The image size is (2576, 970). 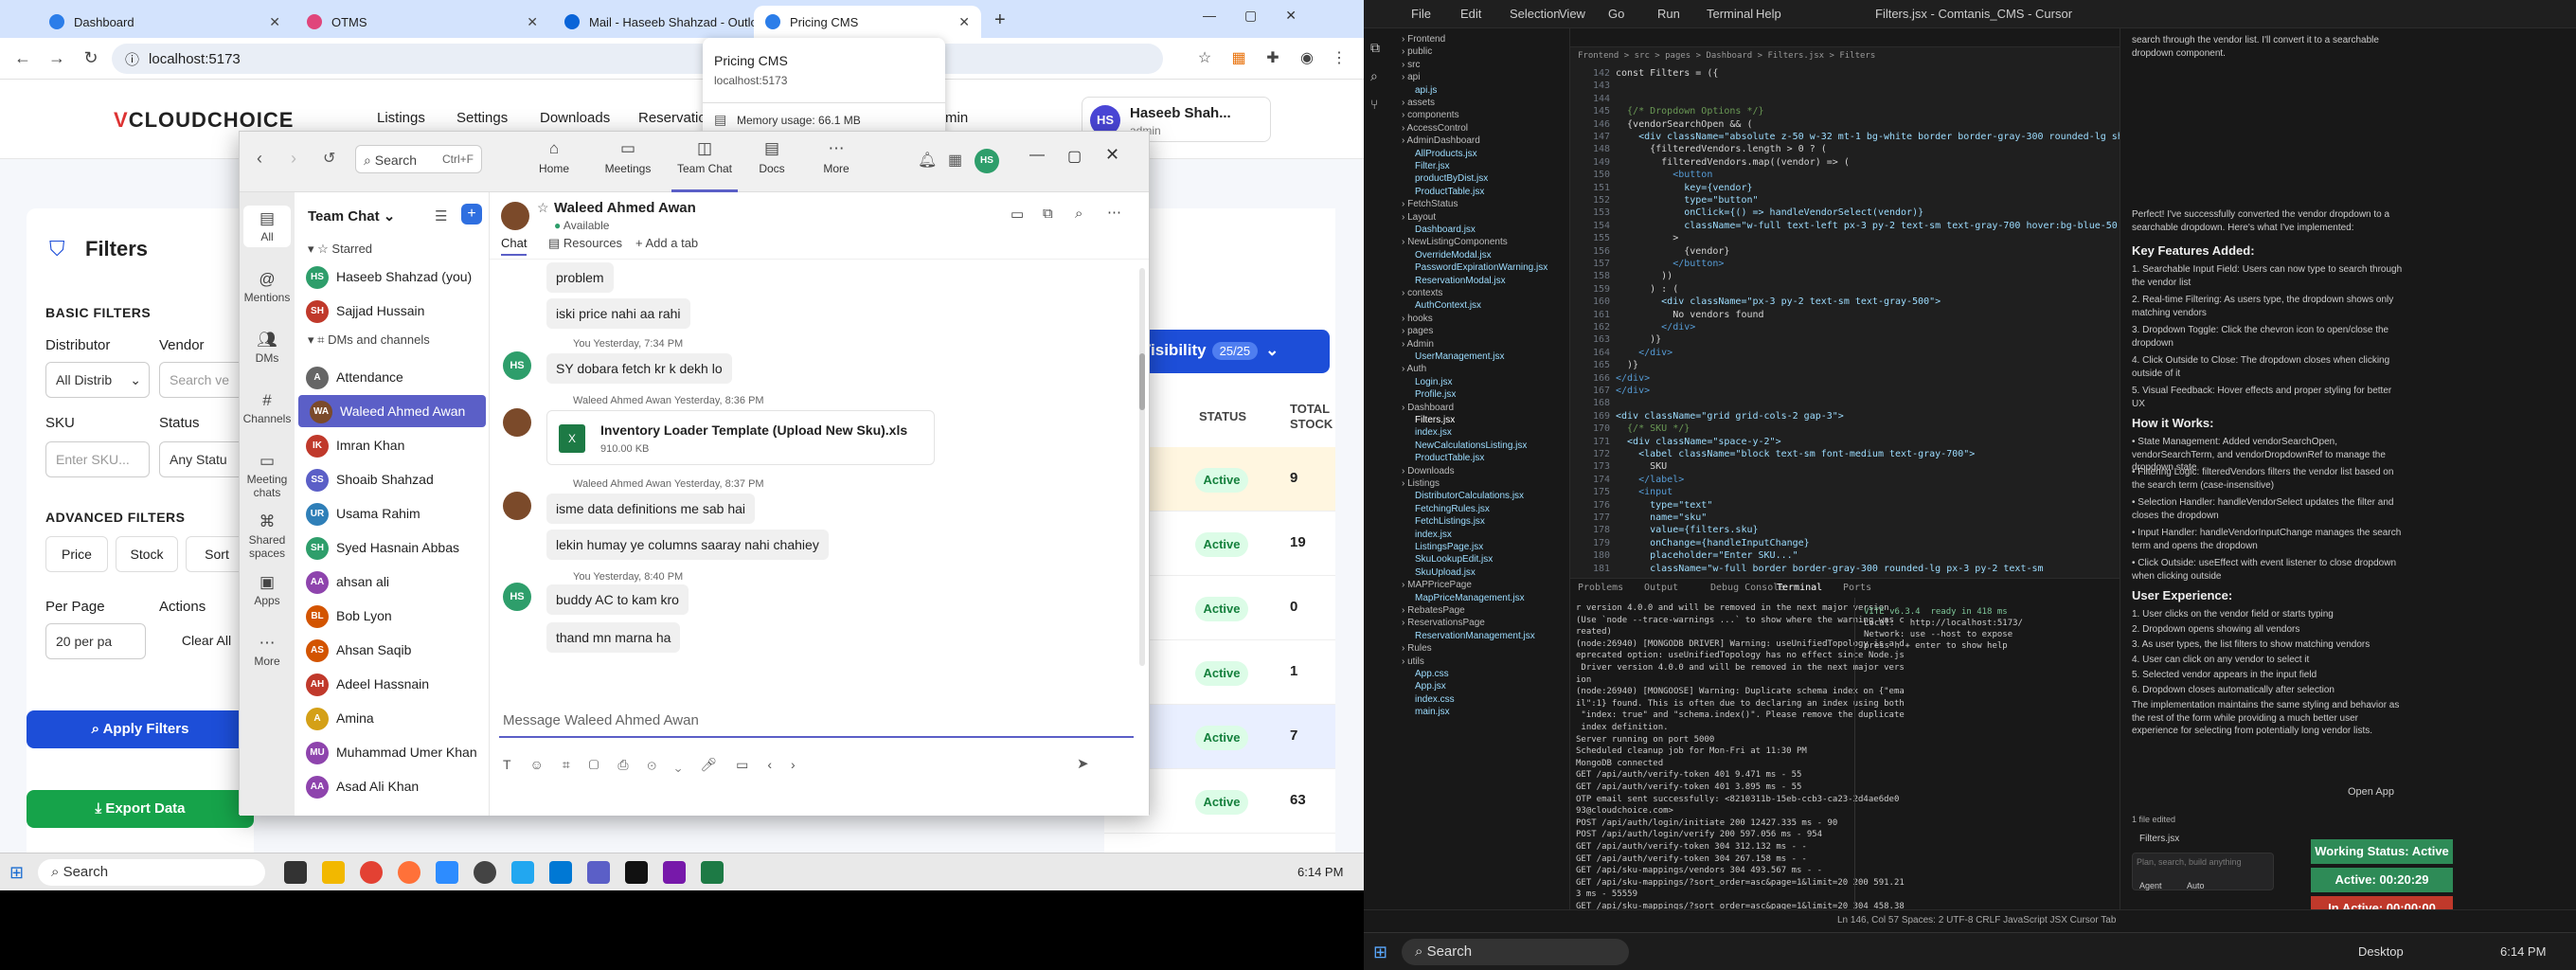 I want to click on explorer-item: api.js, so click(x=1426, y=90).